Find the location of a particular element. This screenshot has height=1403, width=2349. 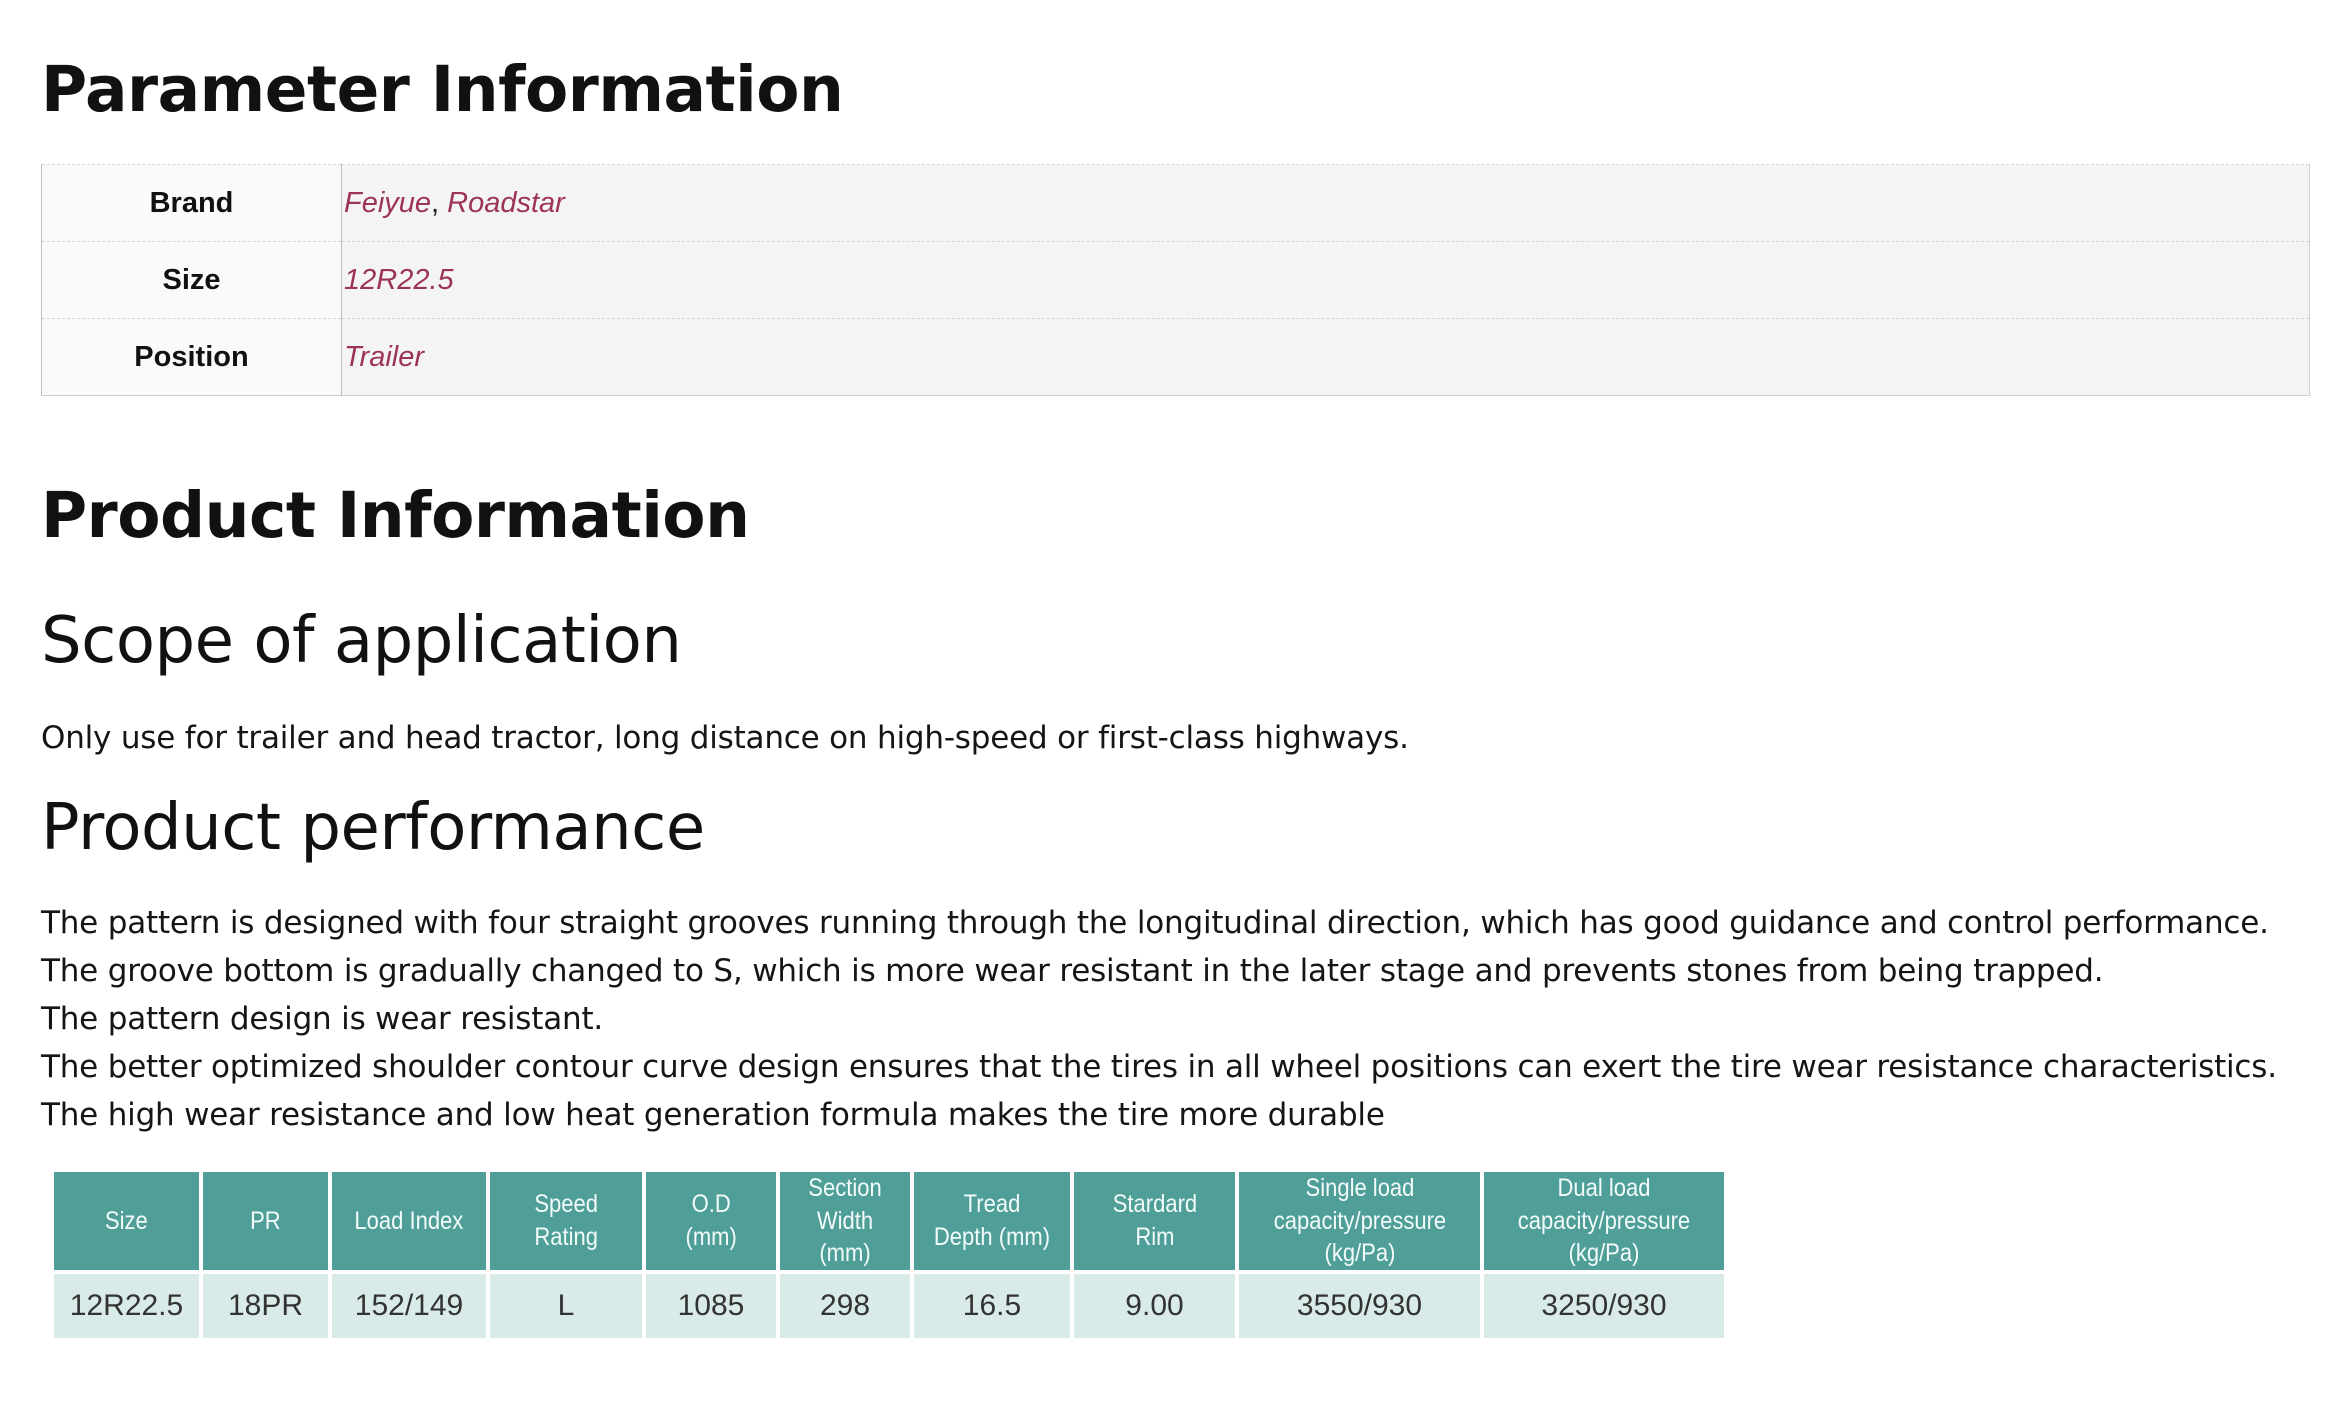

spec-cell-speed-rating: L is located at coordinates (566, 1305).